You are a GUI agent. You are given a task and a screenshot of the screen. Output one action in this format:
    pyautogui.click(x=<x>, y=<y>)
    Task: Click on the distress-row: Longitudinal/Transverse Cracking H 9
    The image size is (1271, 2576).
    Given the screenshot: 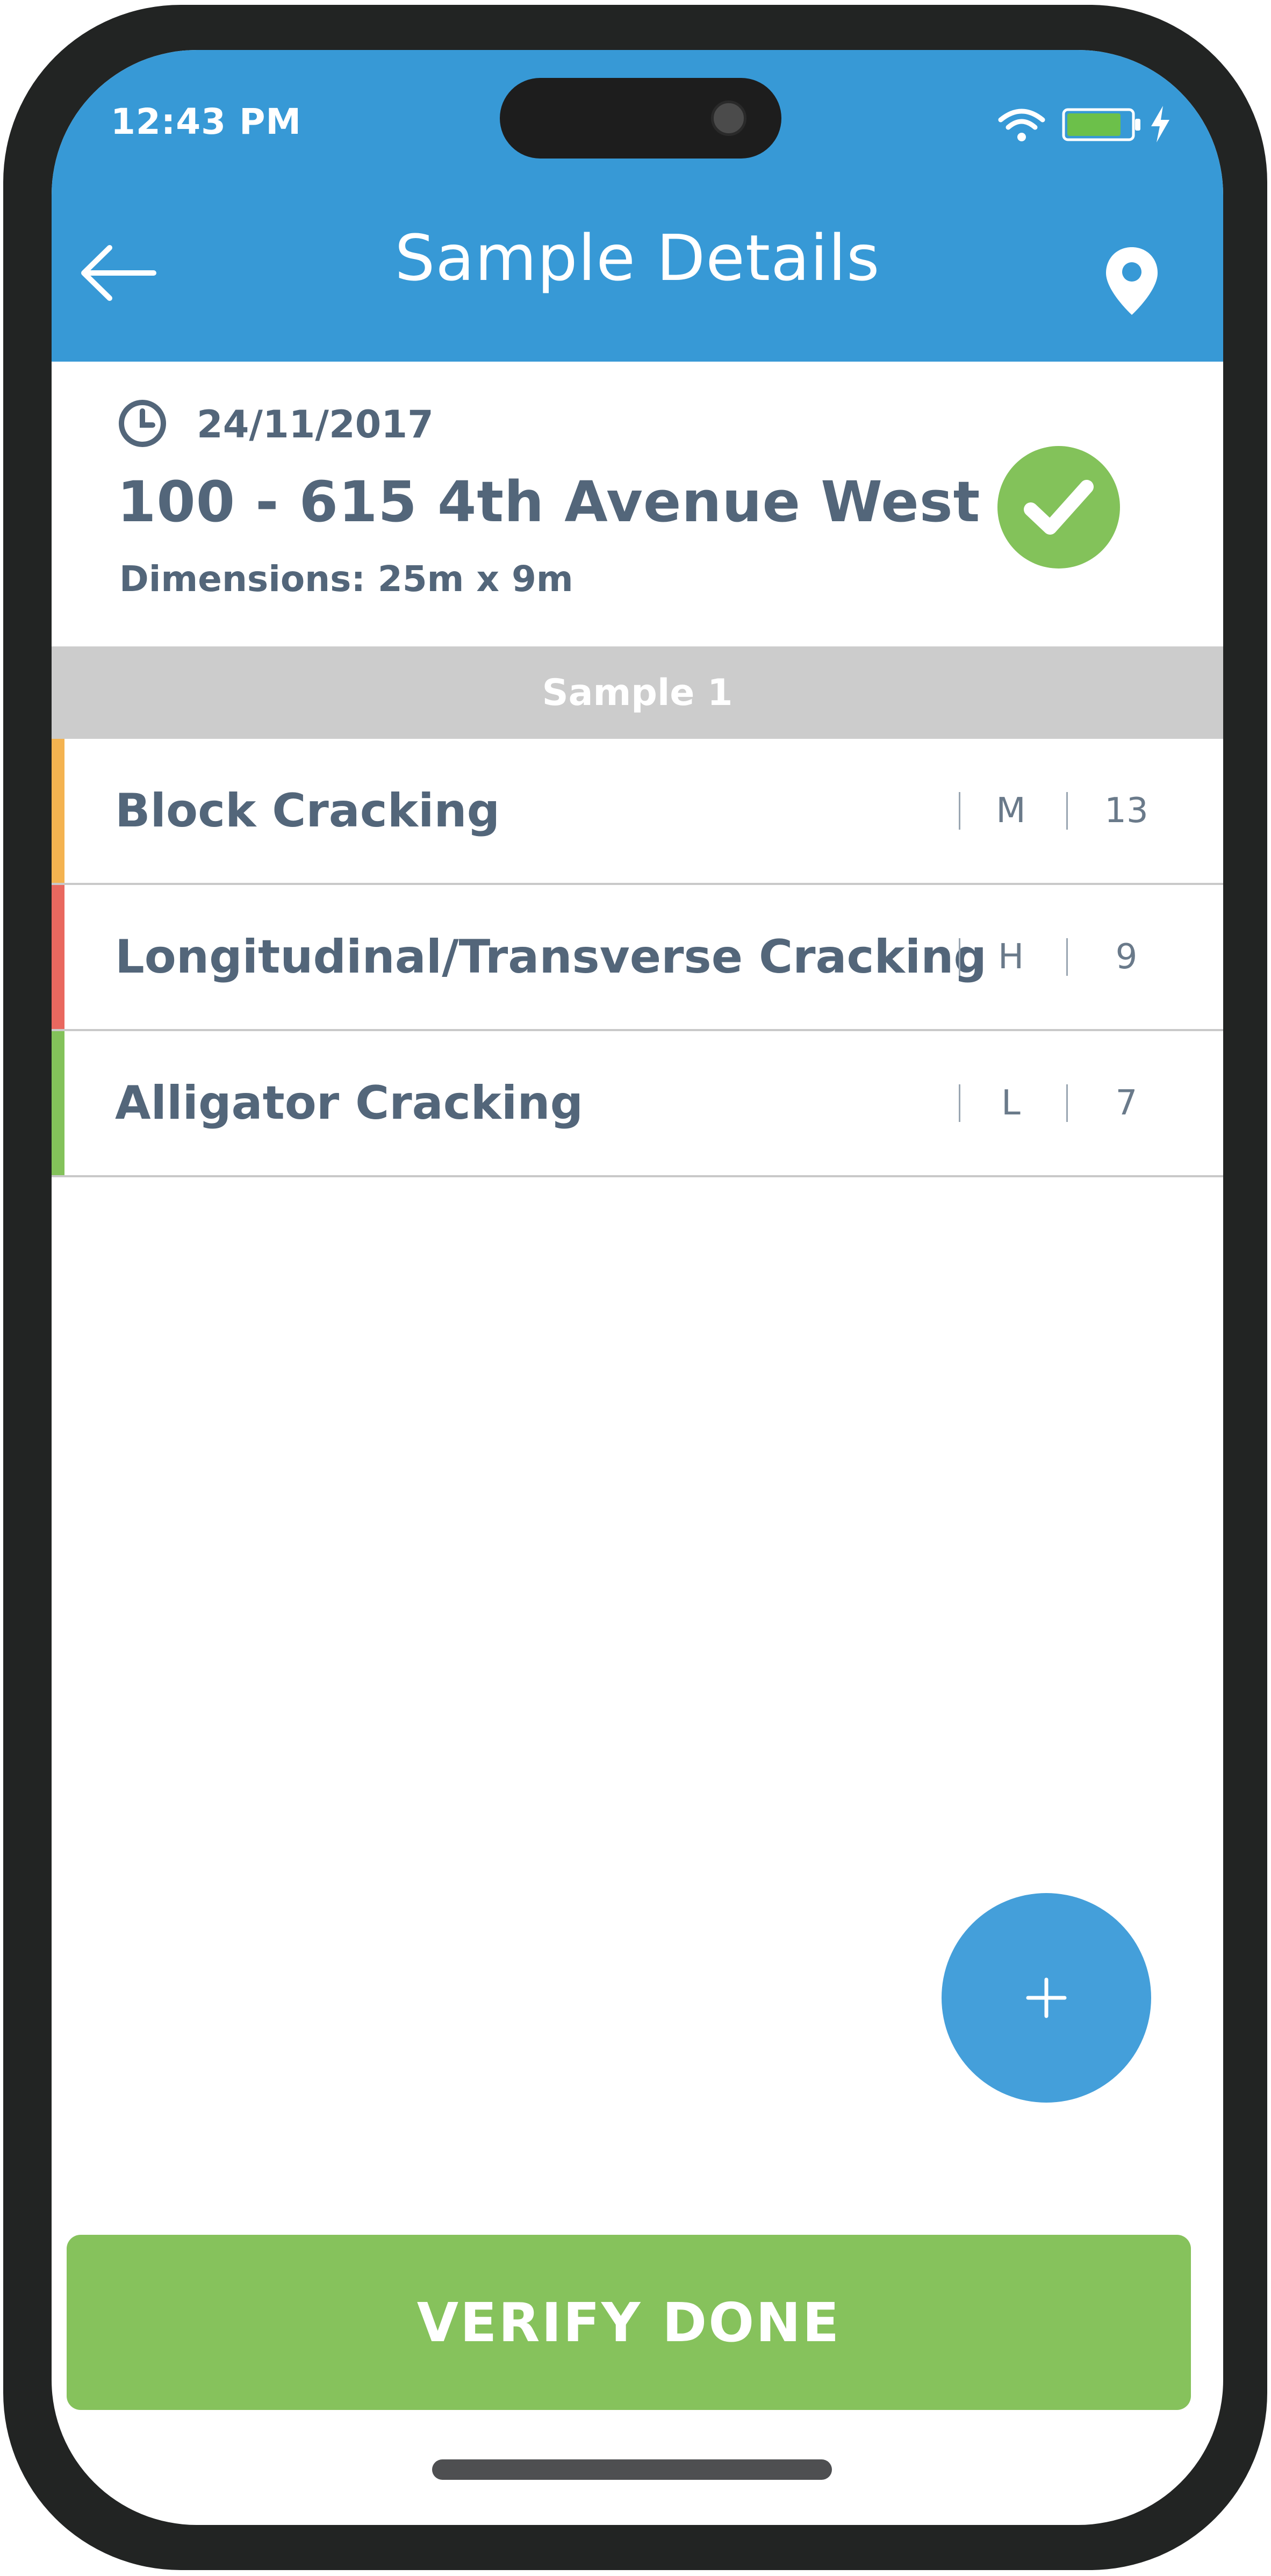 What is the action you would take?
    pyautogui.click(x=637, y=958)
    